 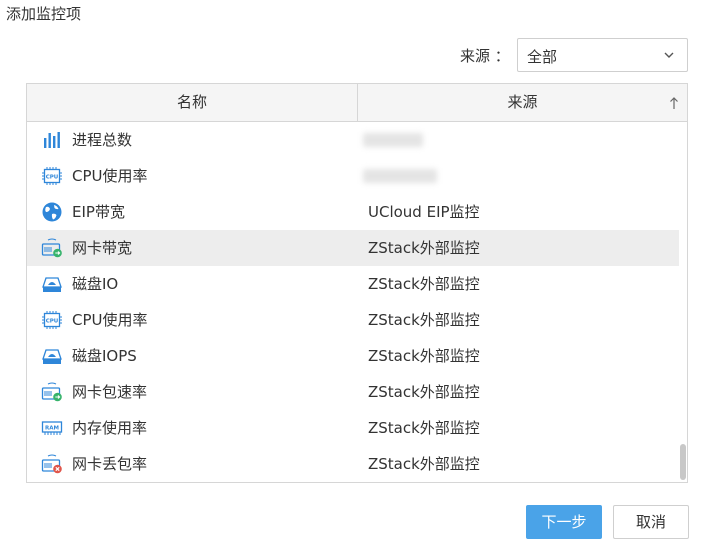 I want to click on table-row: 网卡丢包率 ZStack外部监控, so click(x=353, y=464).